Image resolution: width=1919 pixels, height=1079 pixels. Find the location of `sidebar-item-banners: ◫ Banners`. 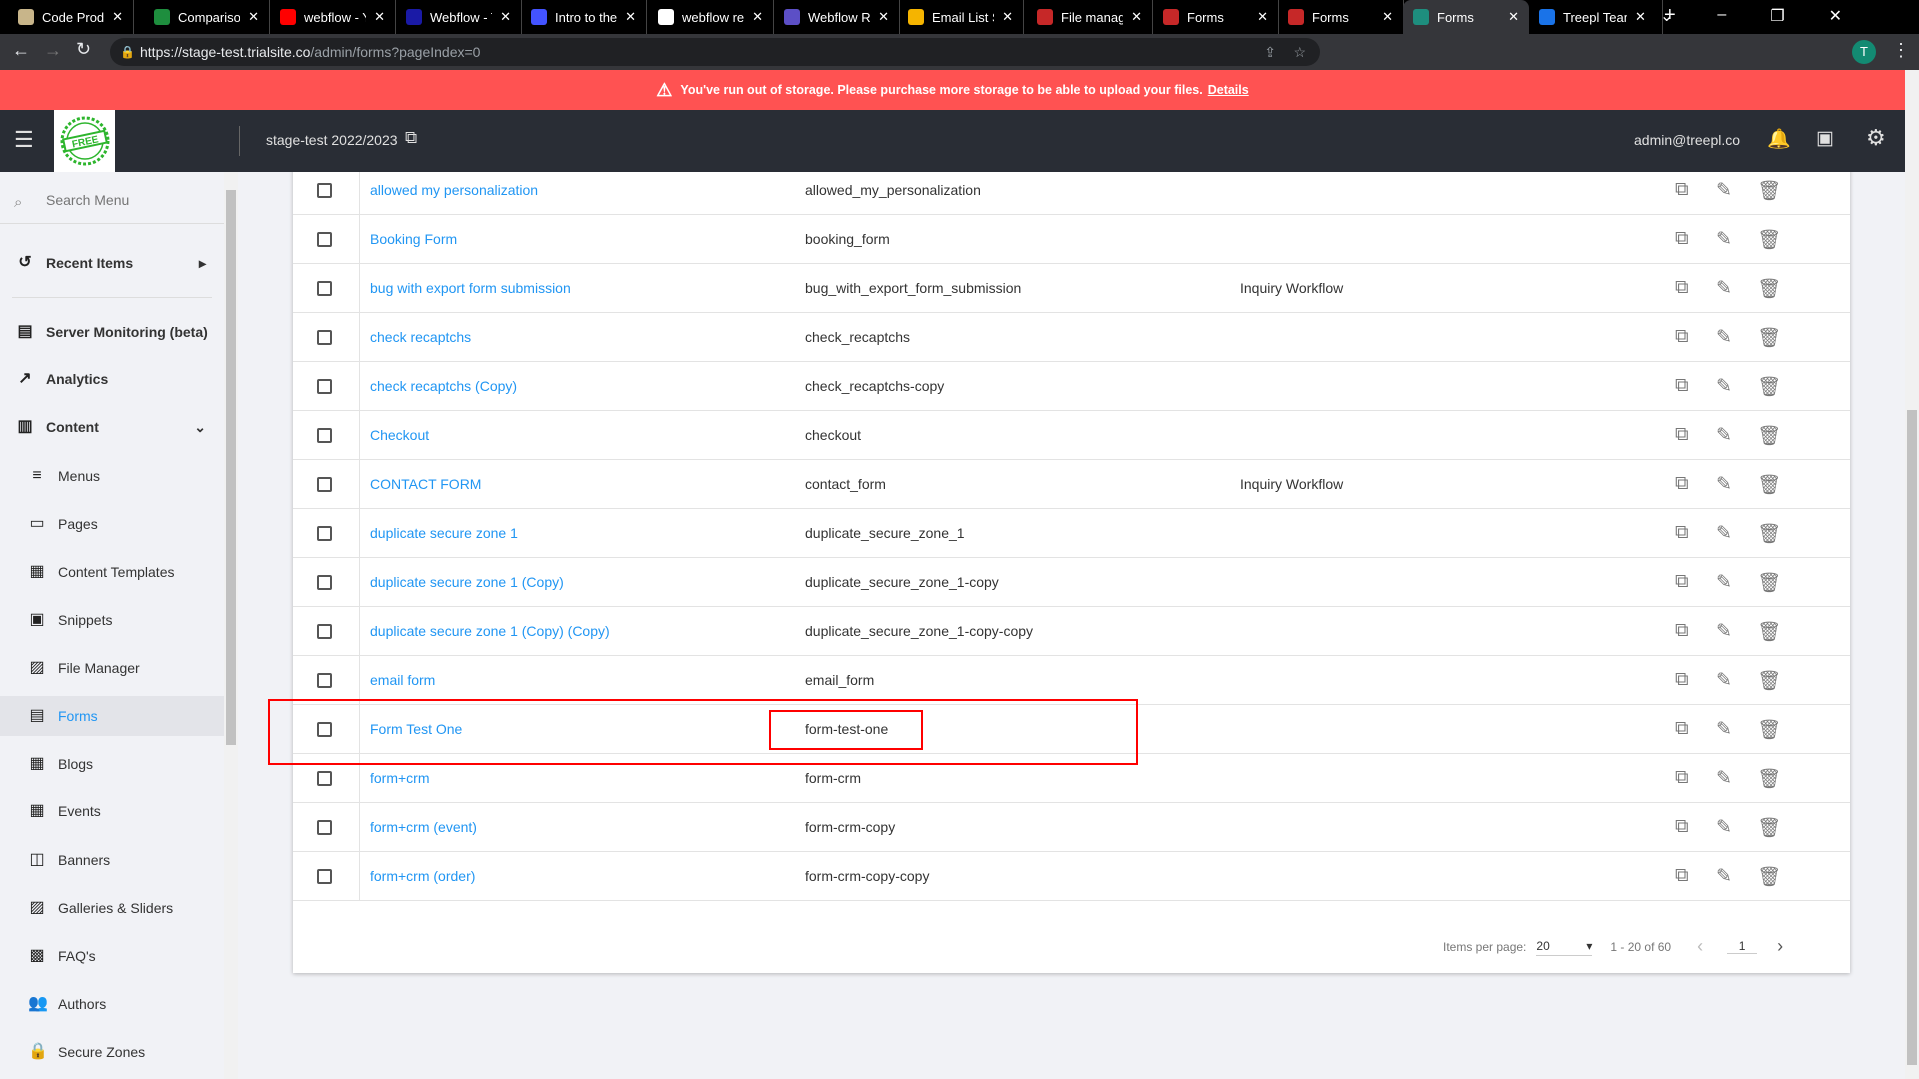

sidebar-item-banners: ◫ Banners is located at coordinates (112, 860).